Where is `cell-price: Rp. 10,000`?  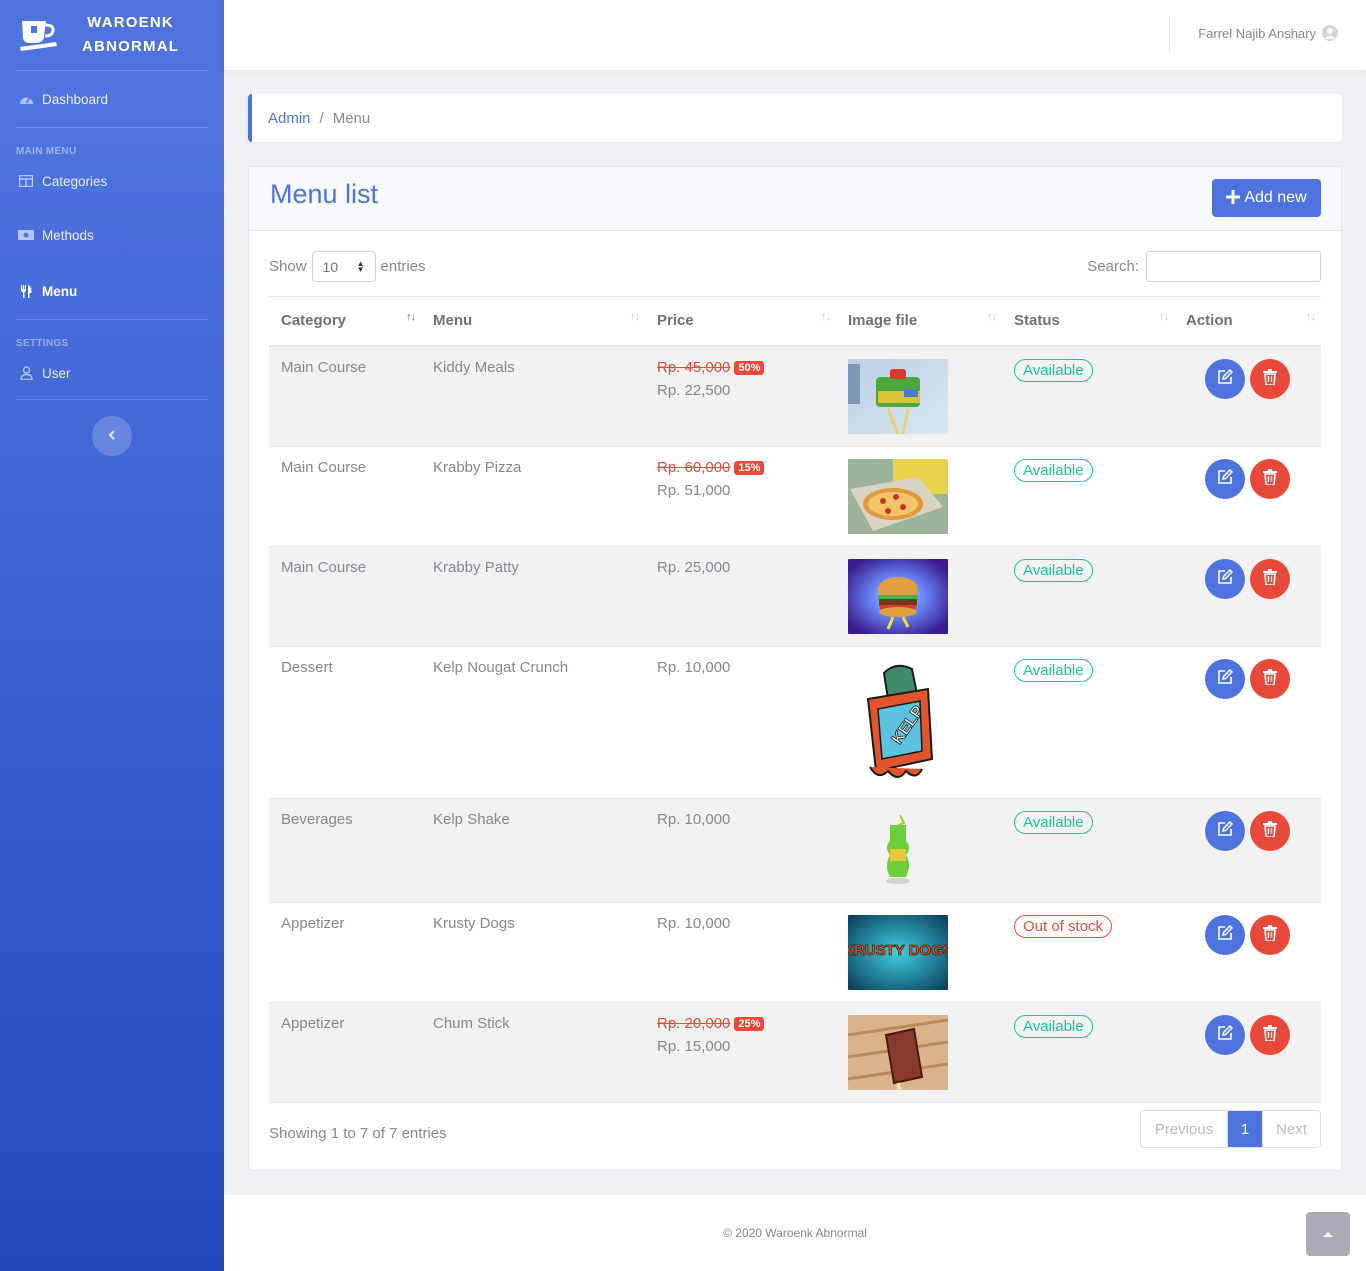
cell-price: Rp. 10,000 is located at coordinates (740, 722).